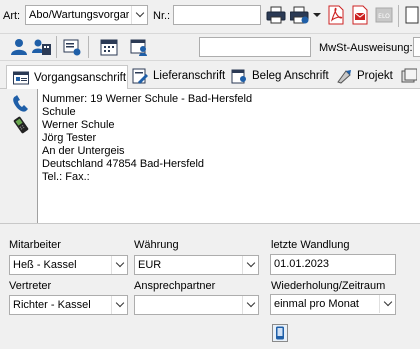 The height and width of the screenshot is (349, 420). I want to click on wandlung-label: letzte Wandlung, so click(310, 245).